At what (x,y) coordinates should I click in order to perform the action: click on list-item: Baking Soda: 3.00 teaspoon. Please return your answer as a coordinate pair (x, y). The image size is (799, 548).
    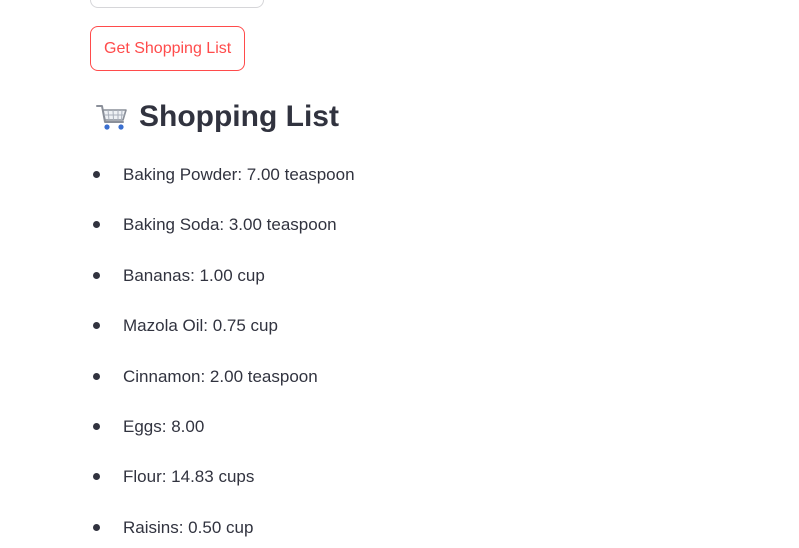
    Looking at the image, I should click on (222, 225).